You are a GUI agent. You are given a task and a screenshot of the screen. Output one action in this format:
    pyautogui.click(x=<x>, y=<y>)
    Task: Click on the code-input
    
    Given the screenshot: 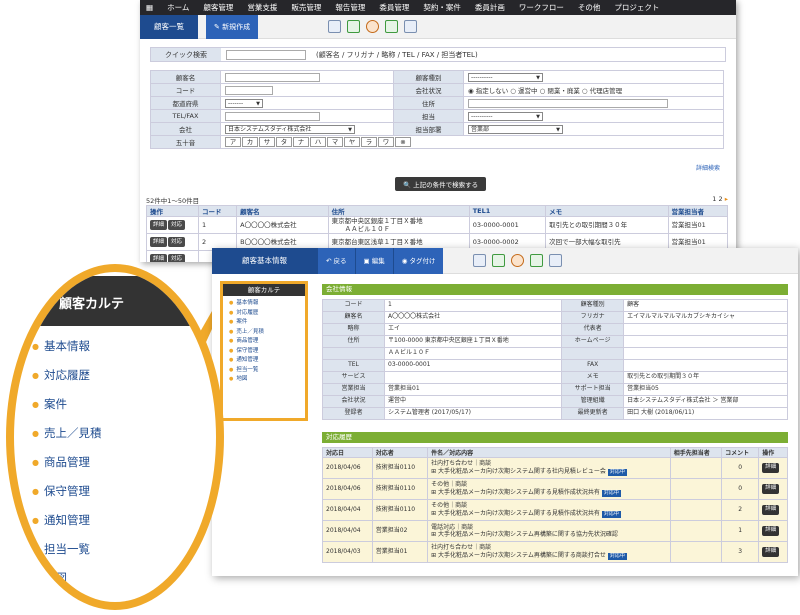 What is the action you would take?
    pyautogui.click(x=249, y=90)
    